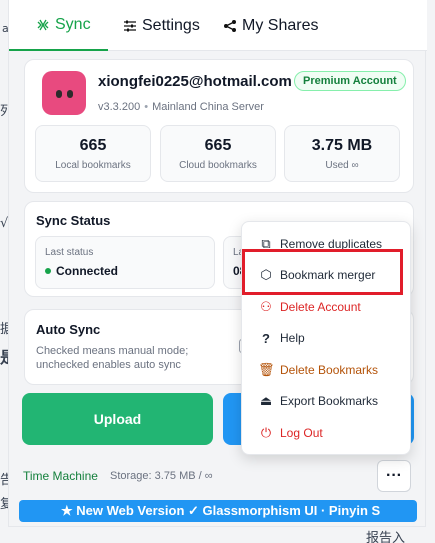 The image size is (435, 543). Describe the element at coordinates (329, 401) in the screenshot. I see `menu-item-label: Export Bookmarks` at that location.